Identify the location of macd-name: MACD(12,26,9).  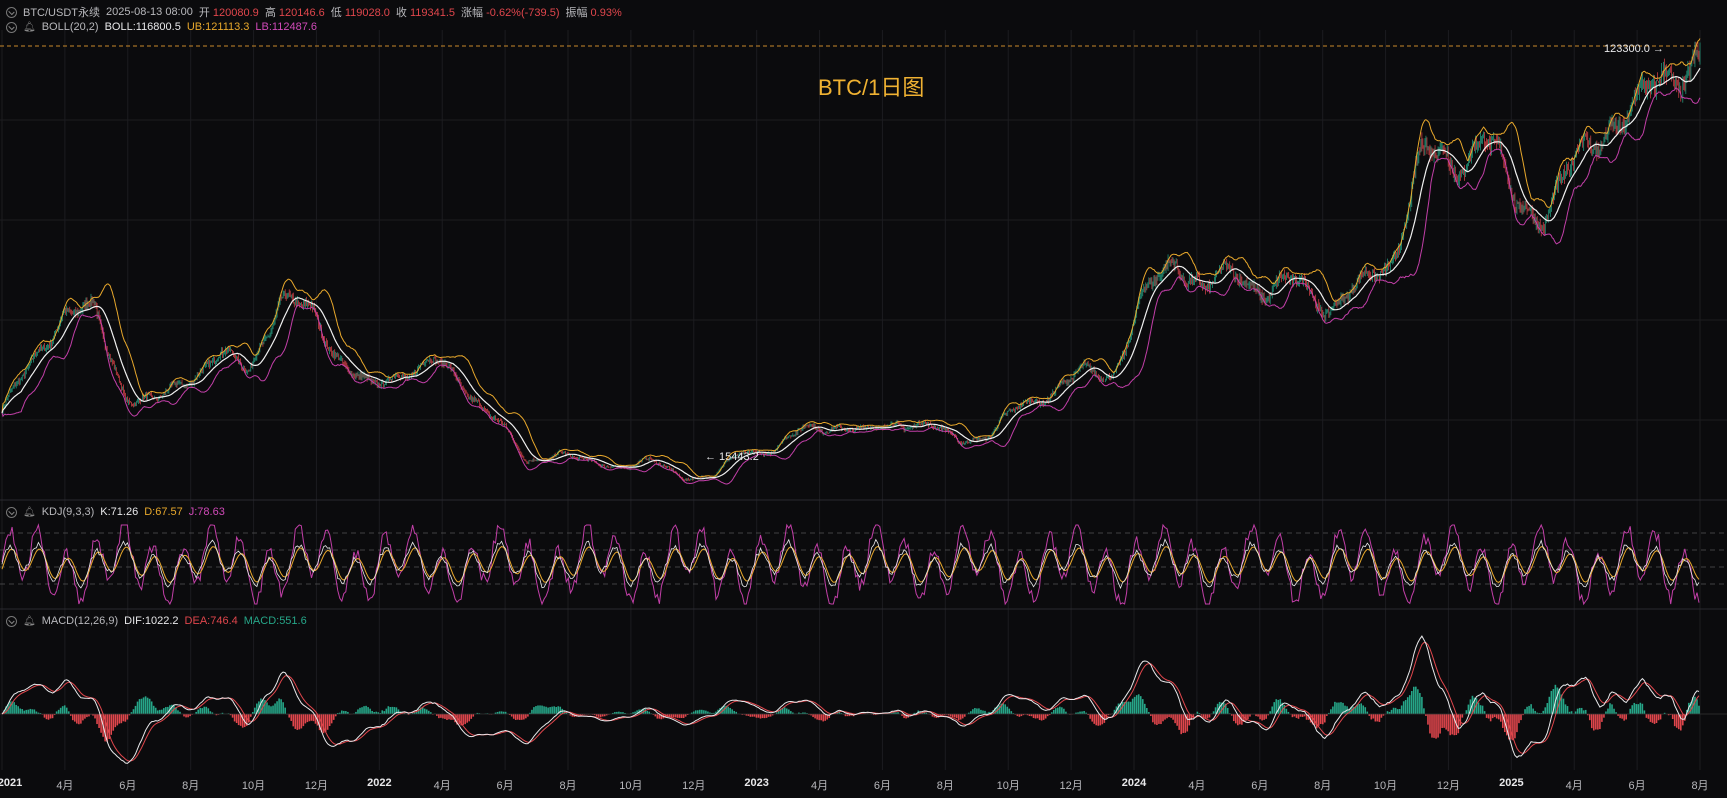
(80, 621).